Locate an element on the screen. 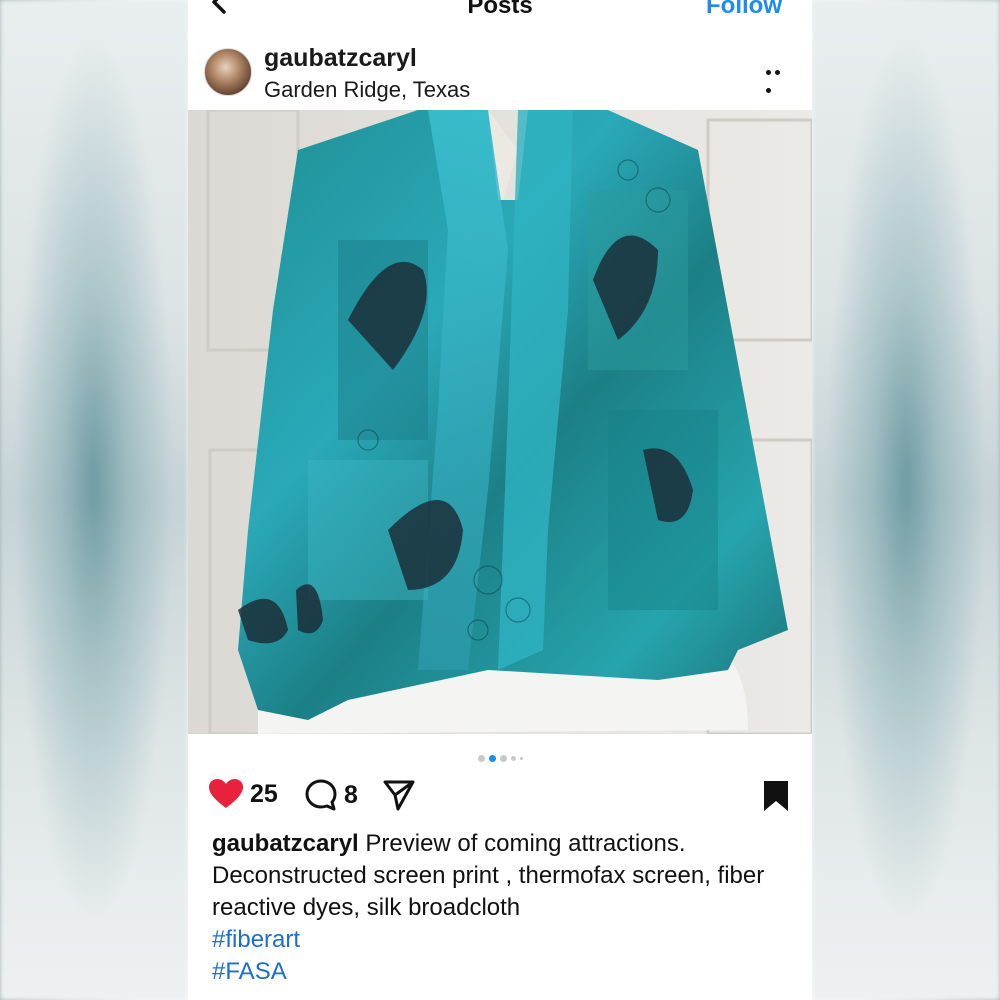 Image resolution: width=1000 pixels, height=1000 pixels. follow-button: Follow is located at coordinates (744, 10).